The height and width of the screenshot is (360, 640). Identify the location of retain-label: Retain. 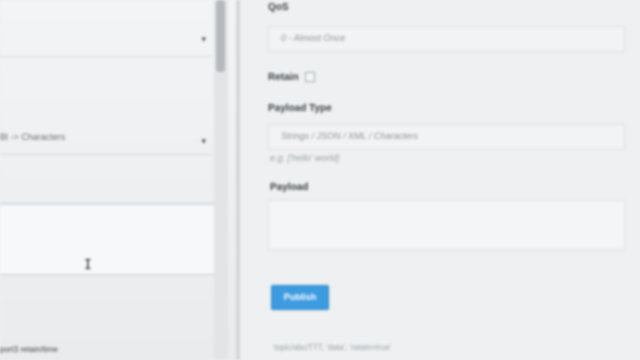
(292, 77).